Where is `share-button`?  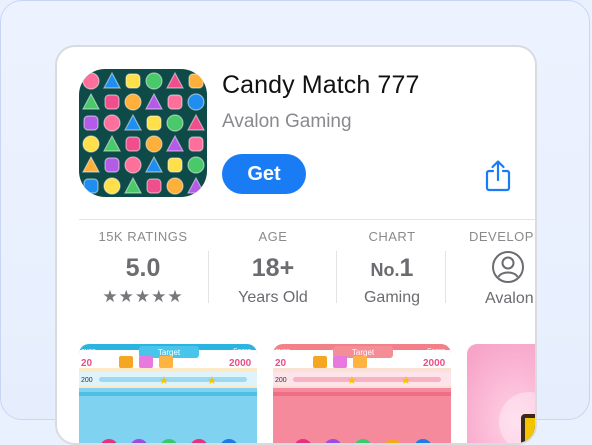 share-button is located at coordinates (498, 176).